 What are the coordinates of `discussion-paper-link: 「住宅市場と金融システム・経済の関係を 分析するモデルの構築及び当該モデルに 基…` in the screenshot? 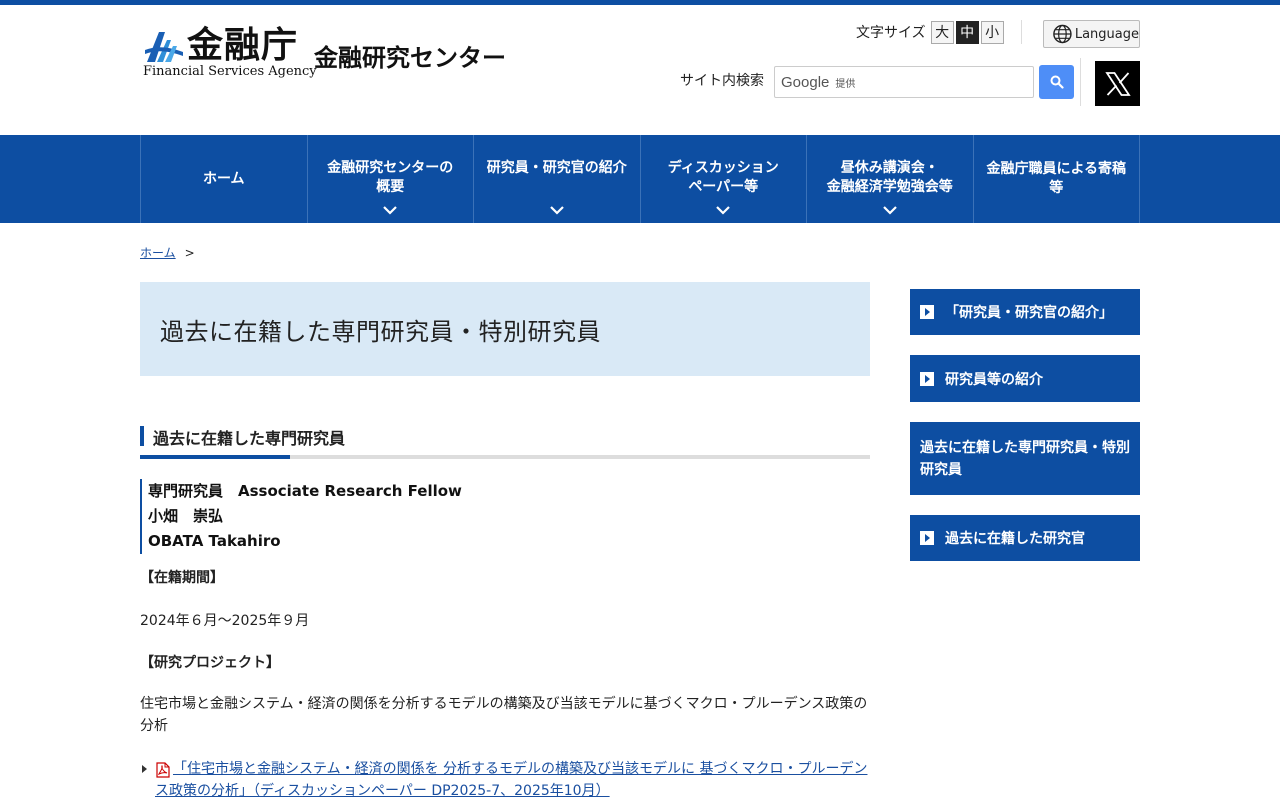 It's located at (507, 780).